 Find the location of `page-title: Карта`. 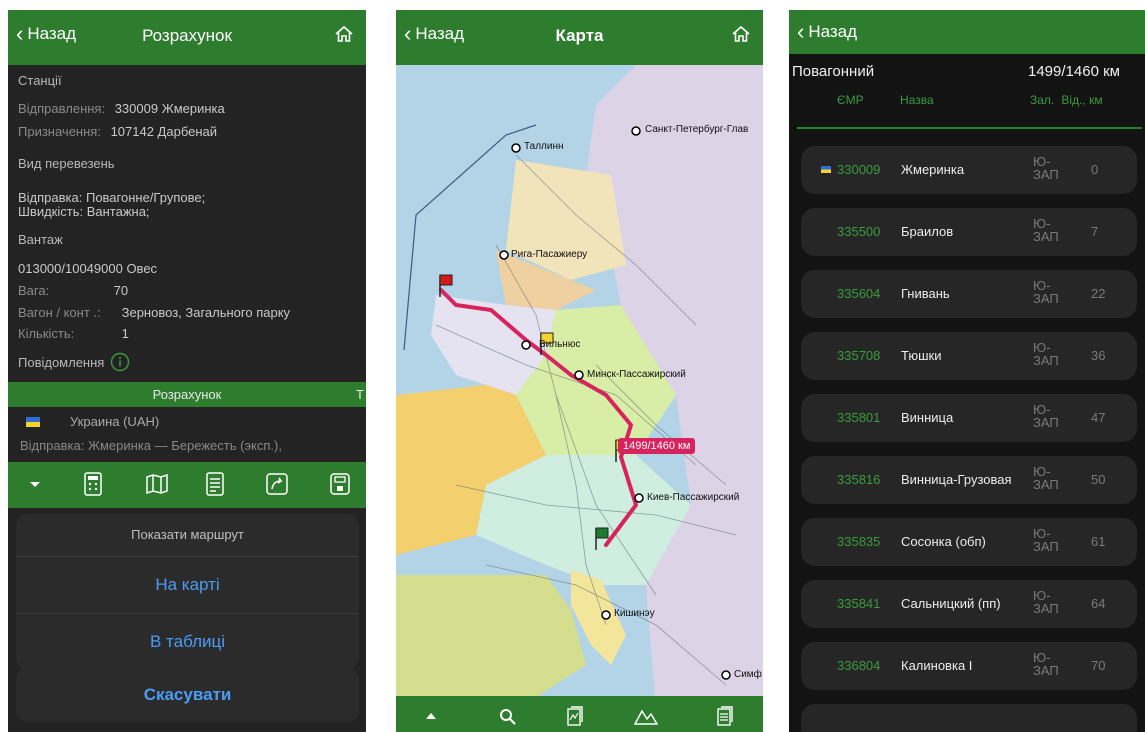

page-title: Карта is located at coordinates (579, 35).